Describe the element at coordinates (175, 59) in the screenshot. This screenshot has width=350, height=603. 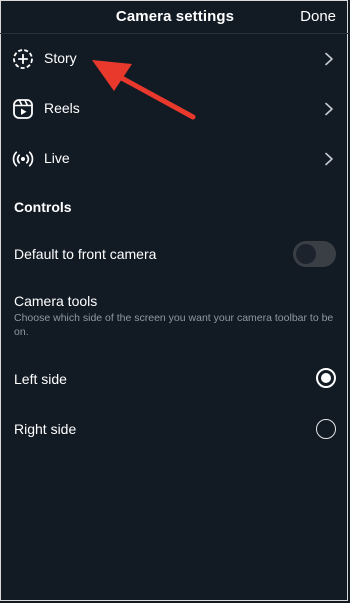
I see `story-settings-row: Story` at that location.